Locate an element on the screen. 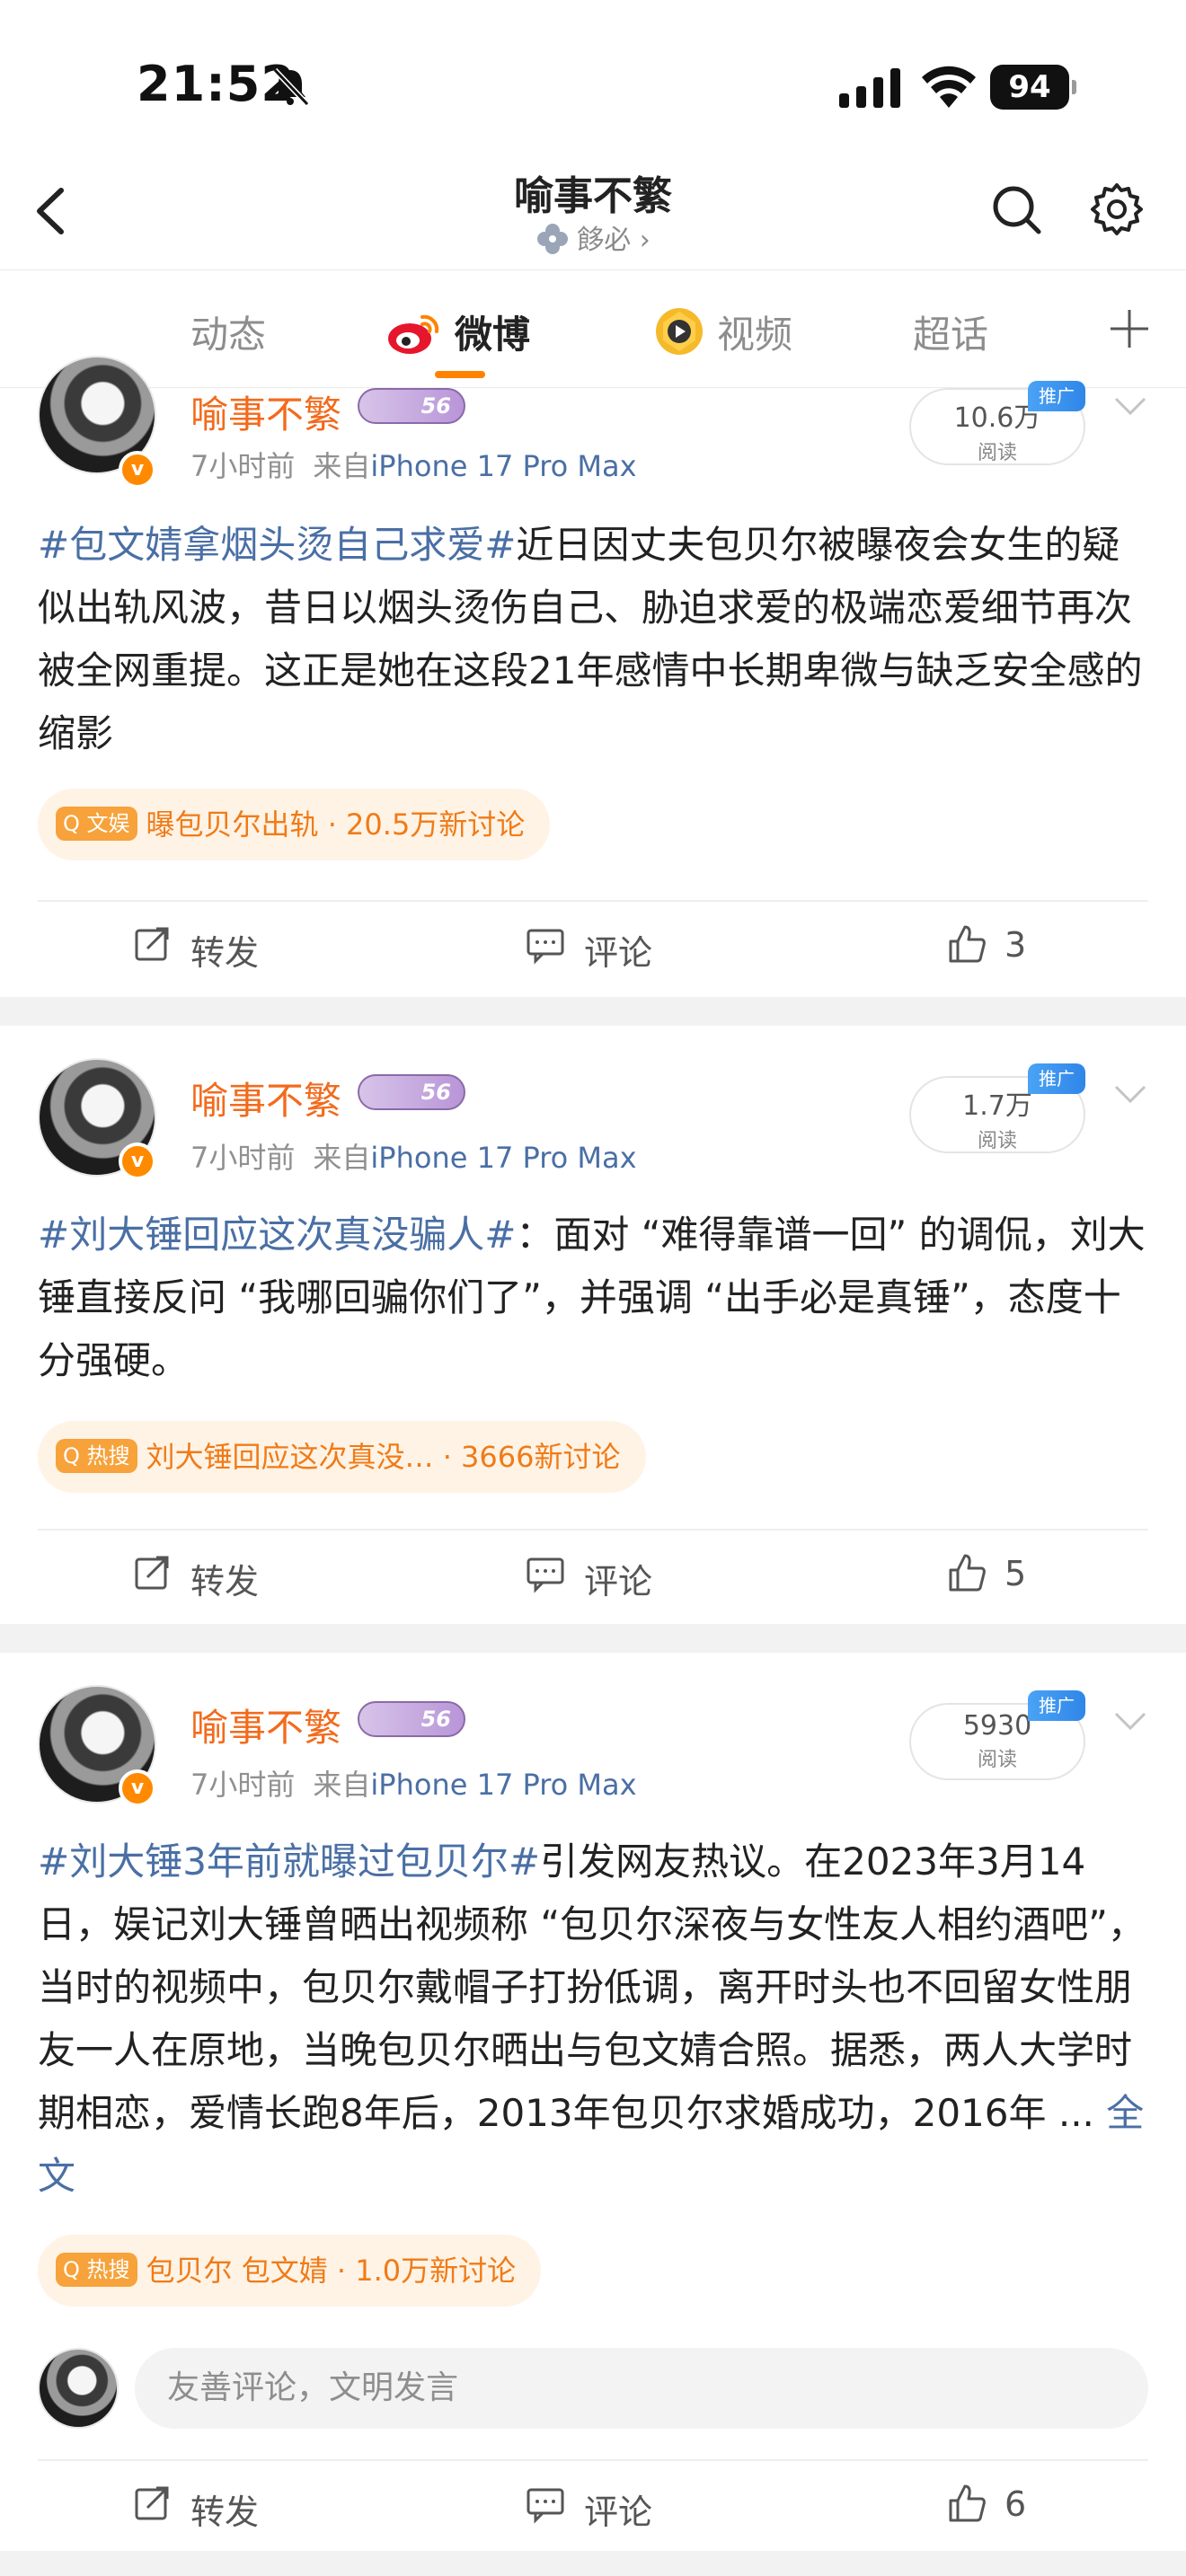 The image size is (1186, 2576). quick-comment-row: 友善评论，文明发言 is located at coordinates (593, 2388).